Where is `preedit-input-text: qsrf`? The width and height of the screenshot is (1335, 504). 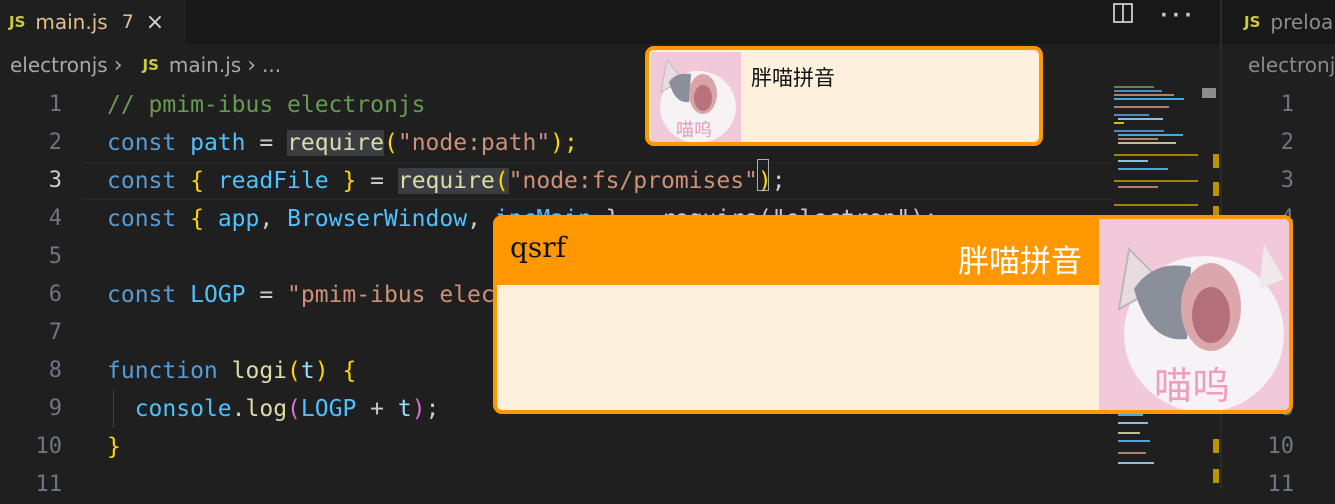 preedit-input-text: qsrf is located at coordinates (538, 247).